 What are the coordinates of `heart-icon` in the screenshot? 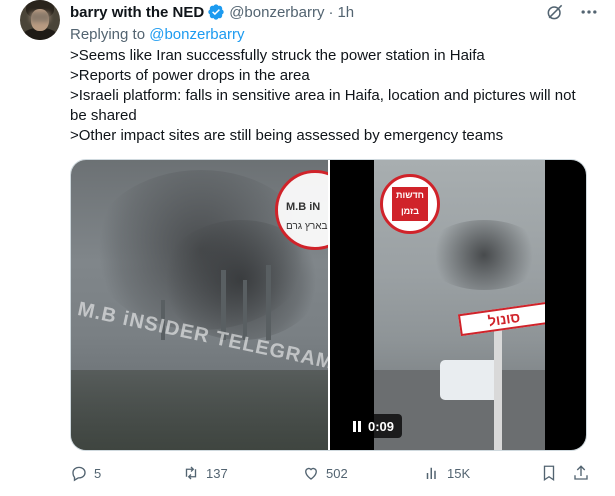 It's located at (311, 473).